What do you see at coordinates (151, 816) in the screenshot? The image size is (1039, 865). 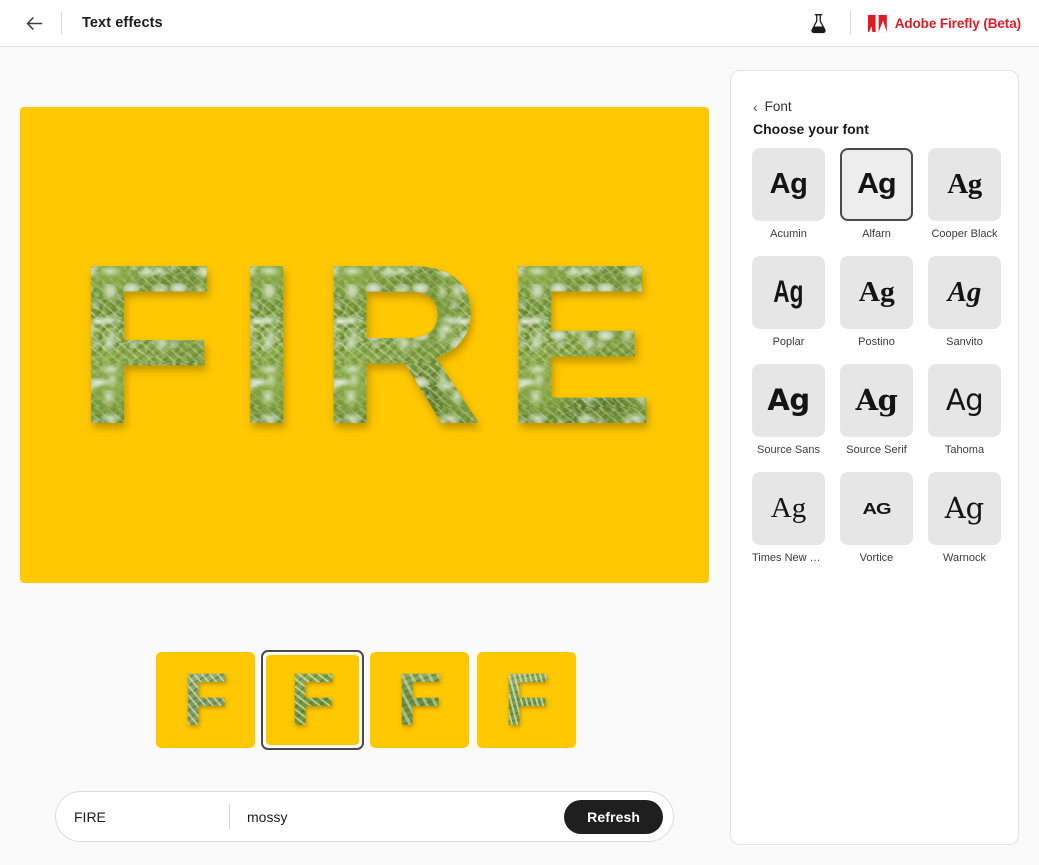 I see `text-input` at bounding box center [151, 816].